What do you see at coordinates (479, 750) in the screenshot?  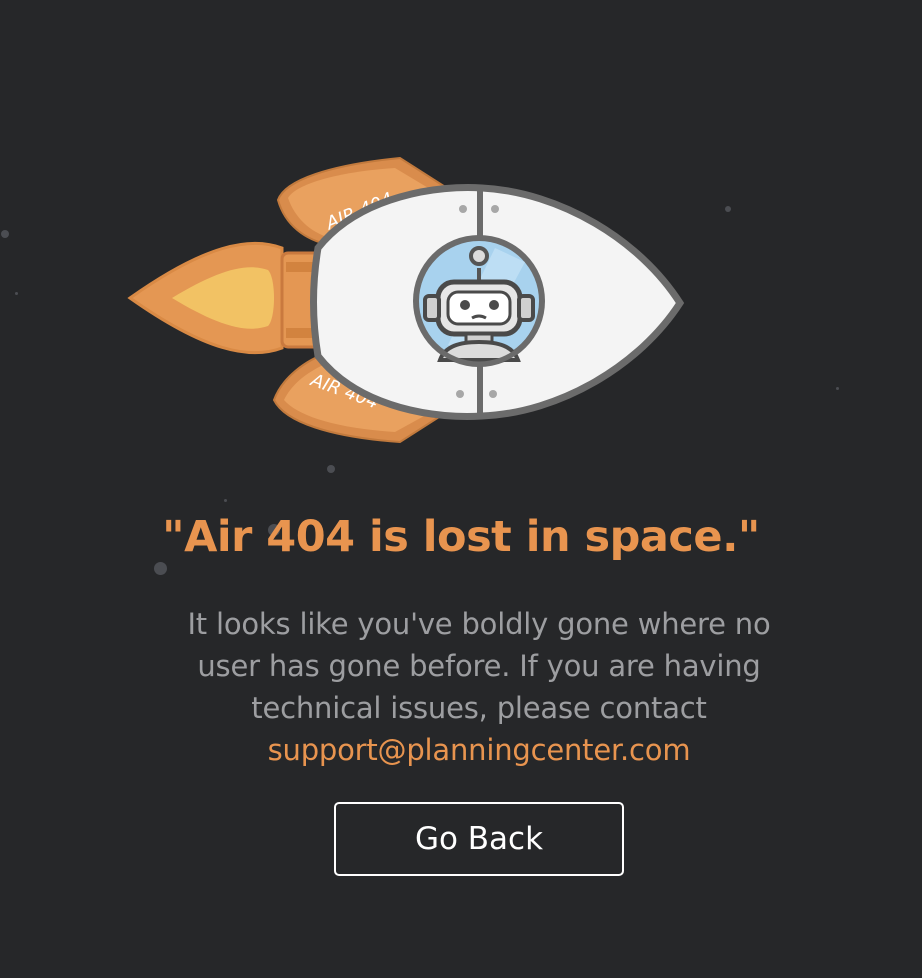 I see `support-email-link: support@planningcenter.com` at bounding box center [479, 750].